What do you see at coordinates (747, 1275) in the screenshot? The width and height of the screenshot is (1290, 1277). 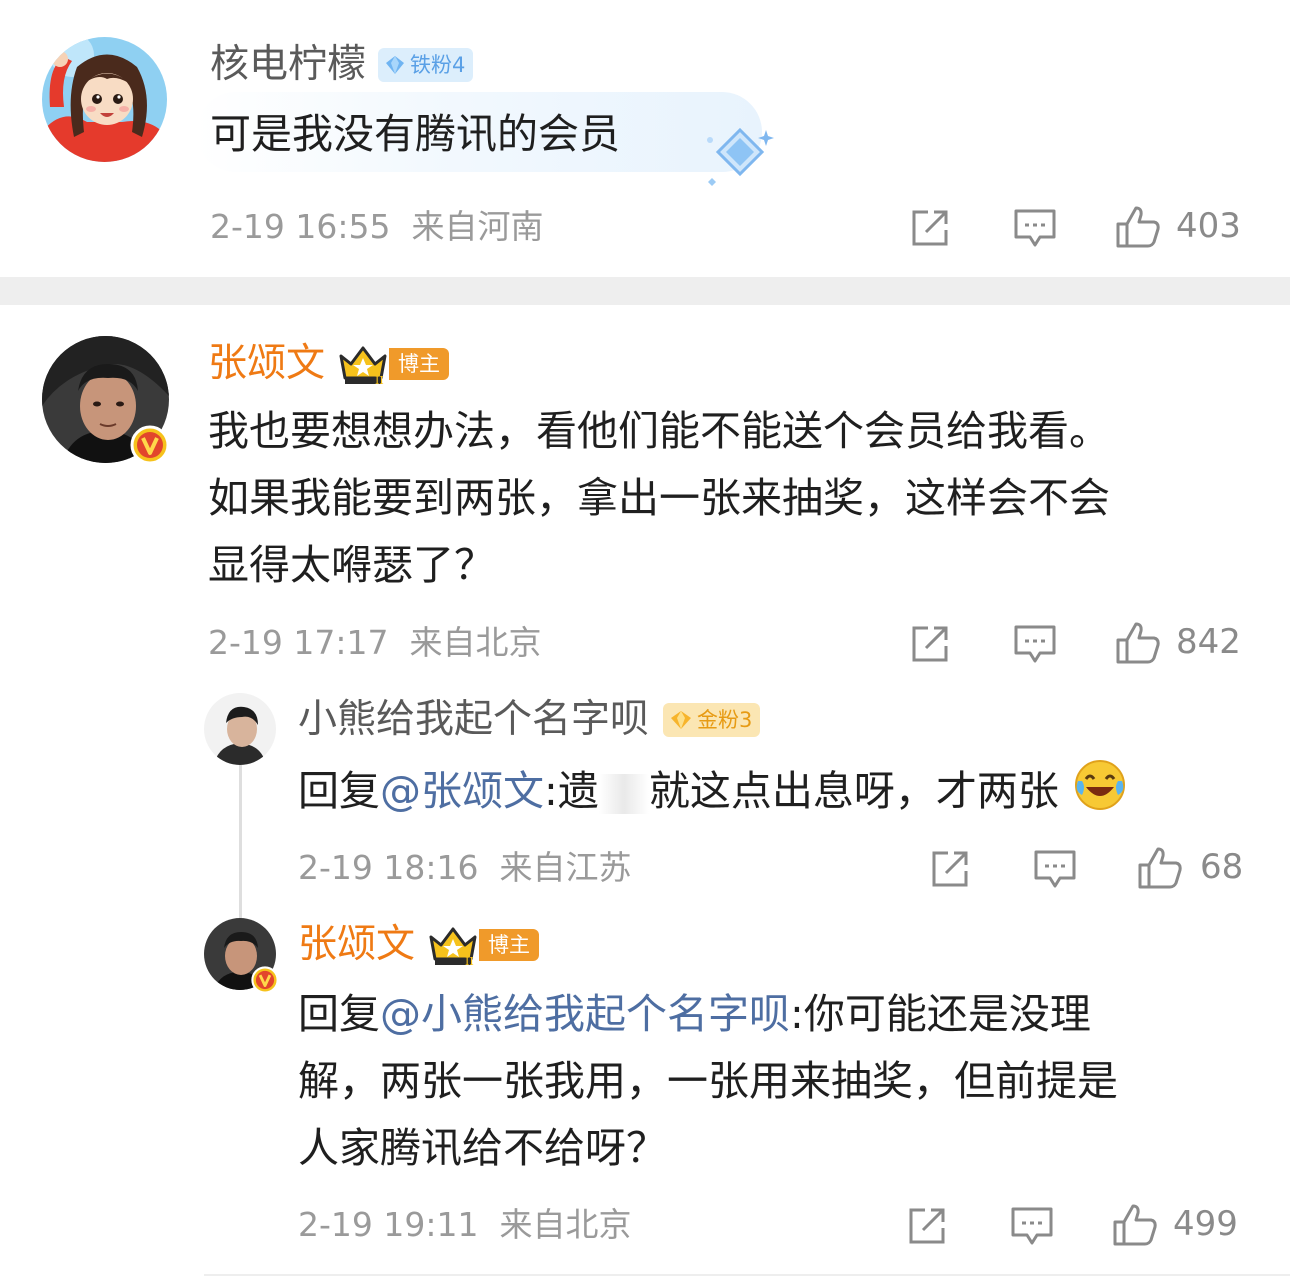 I see `bottom-divider` at bounding box center [747, 1275].